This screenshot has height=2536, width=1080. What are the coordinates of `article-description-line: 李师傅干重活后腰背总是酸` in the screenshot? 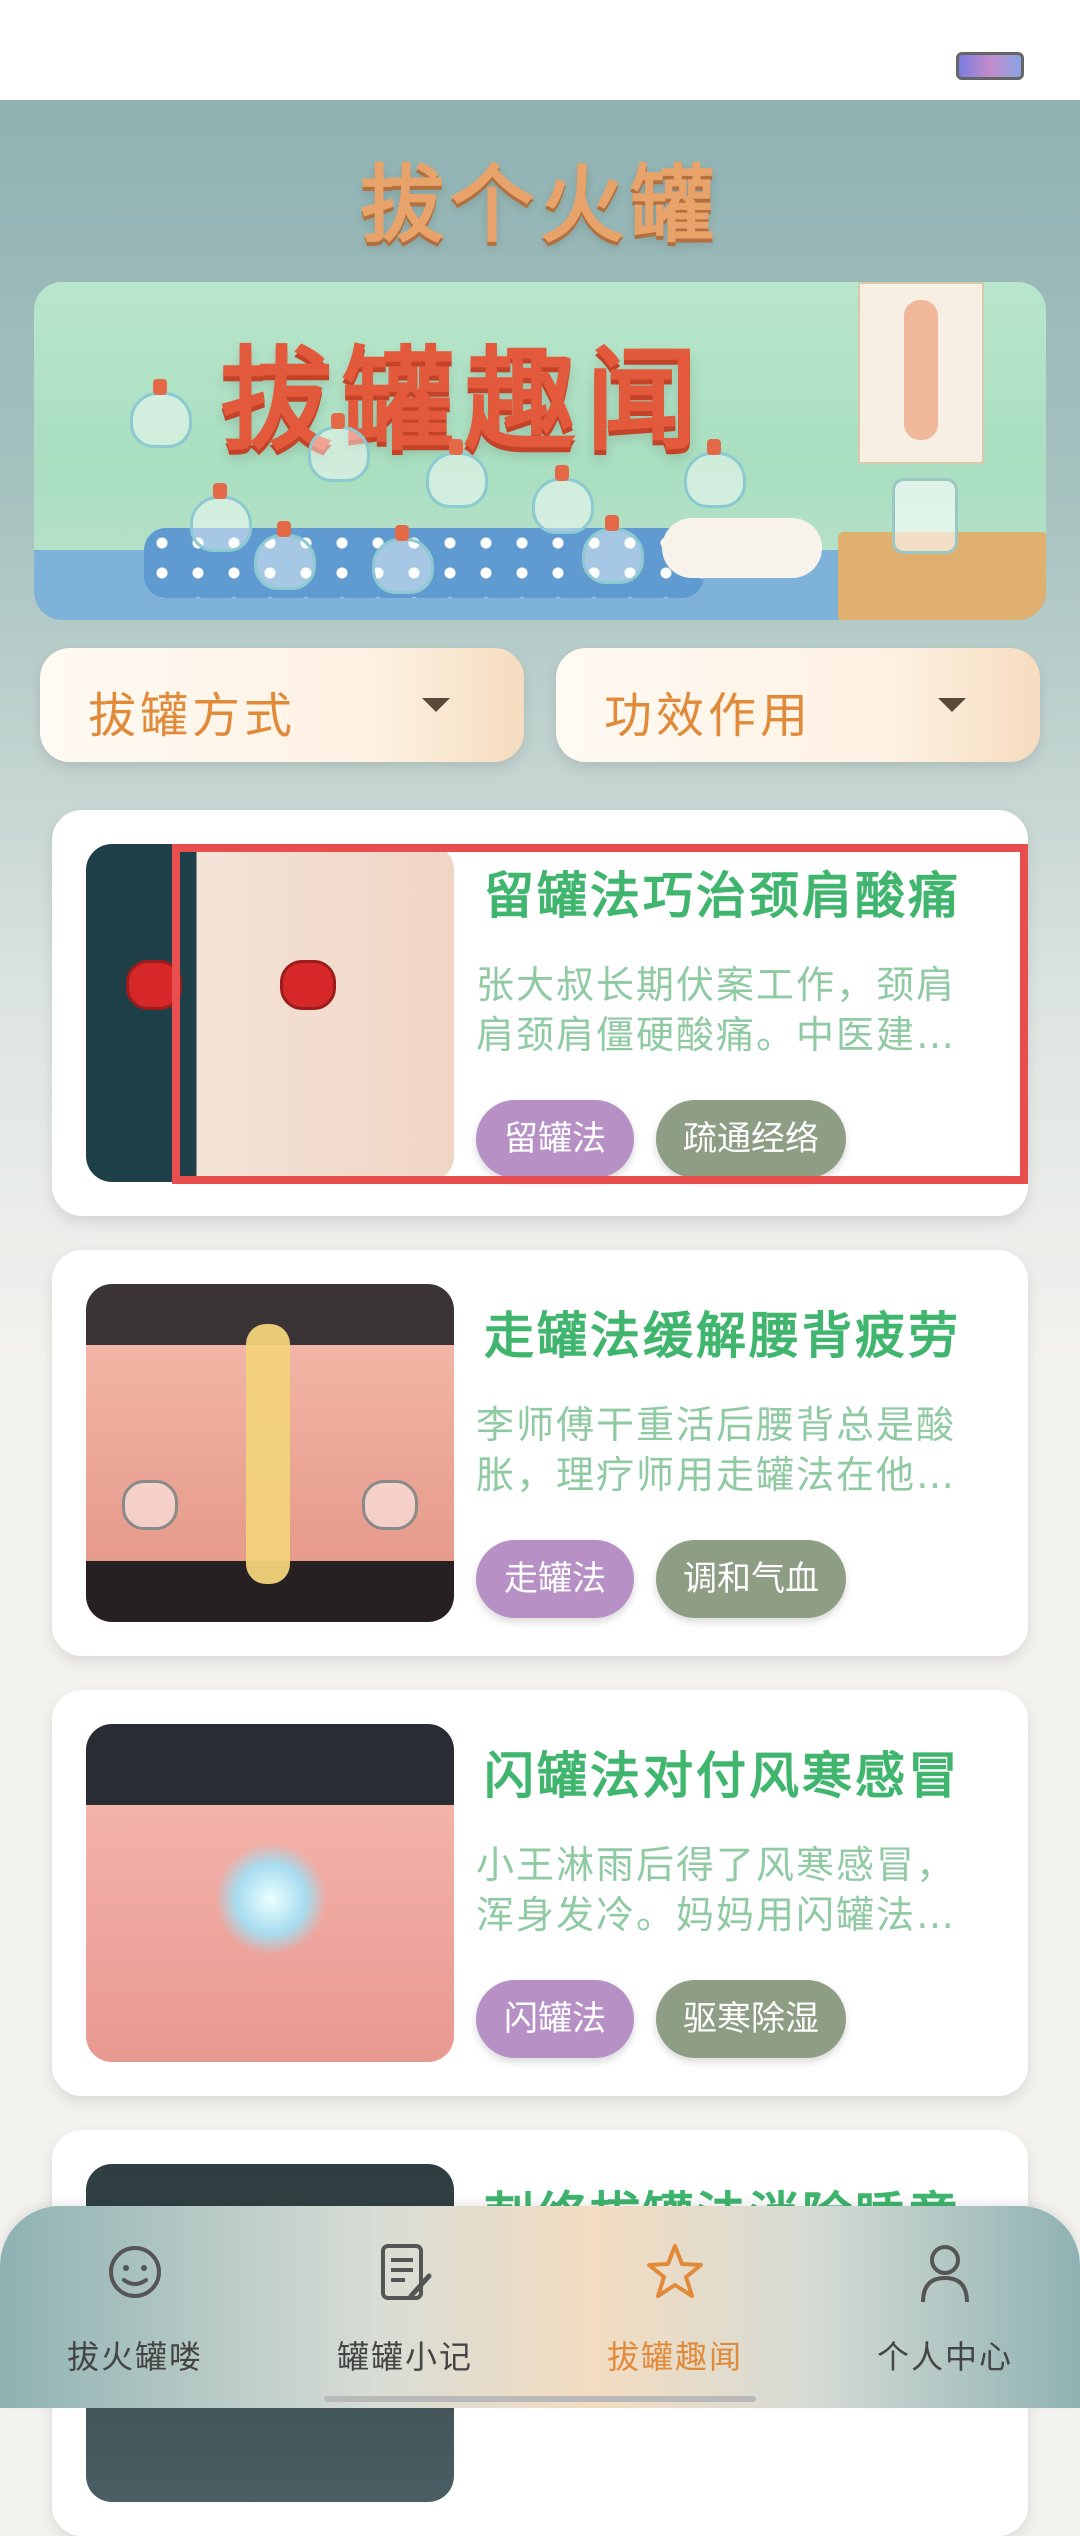 It's located at (716, 1425).